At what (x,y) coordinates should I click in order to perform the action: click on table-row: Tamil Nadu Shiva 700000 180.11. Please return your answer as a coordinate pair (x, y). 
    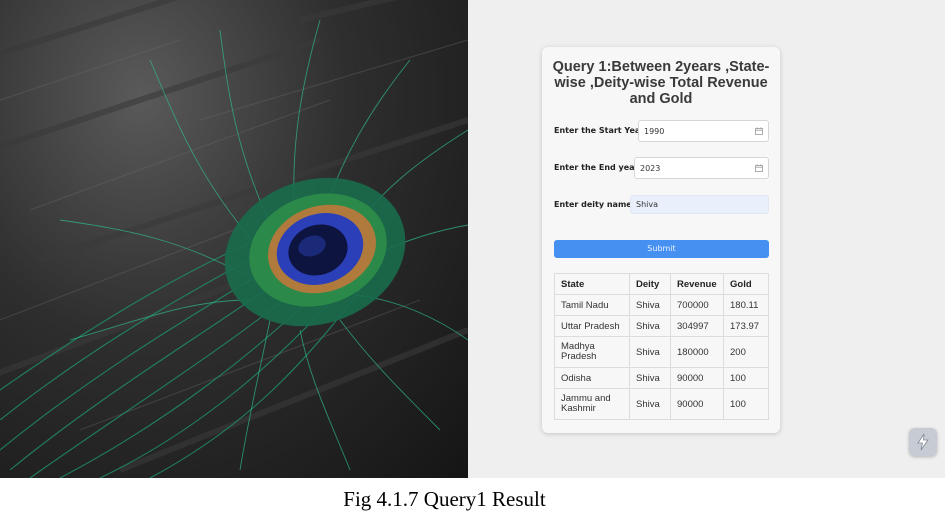
    Looking at the image, I should click on (661, 305).